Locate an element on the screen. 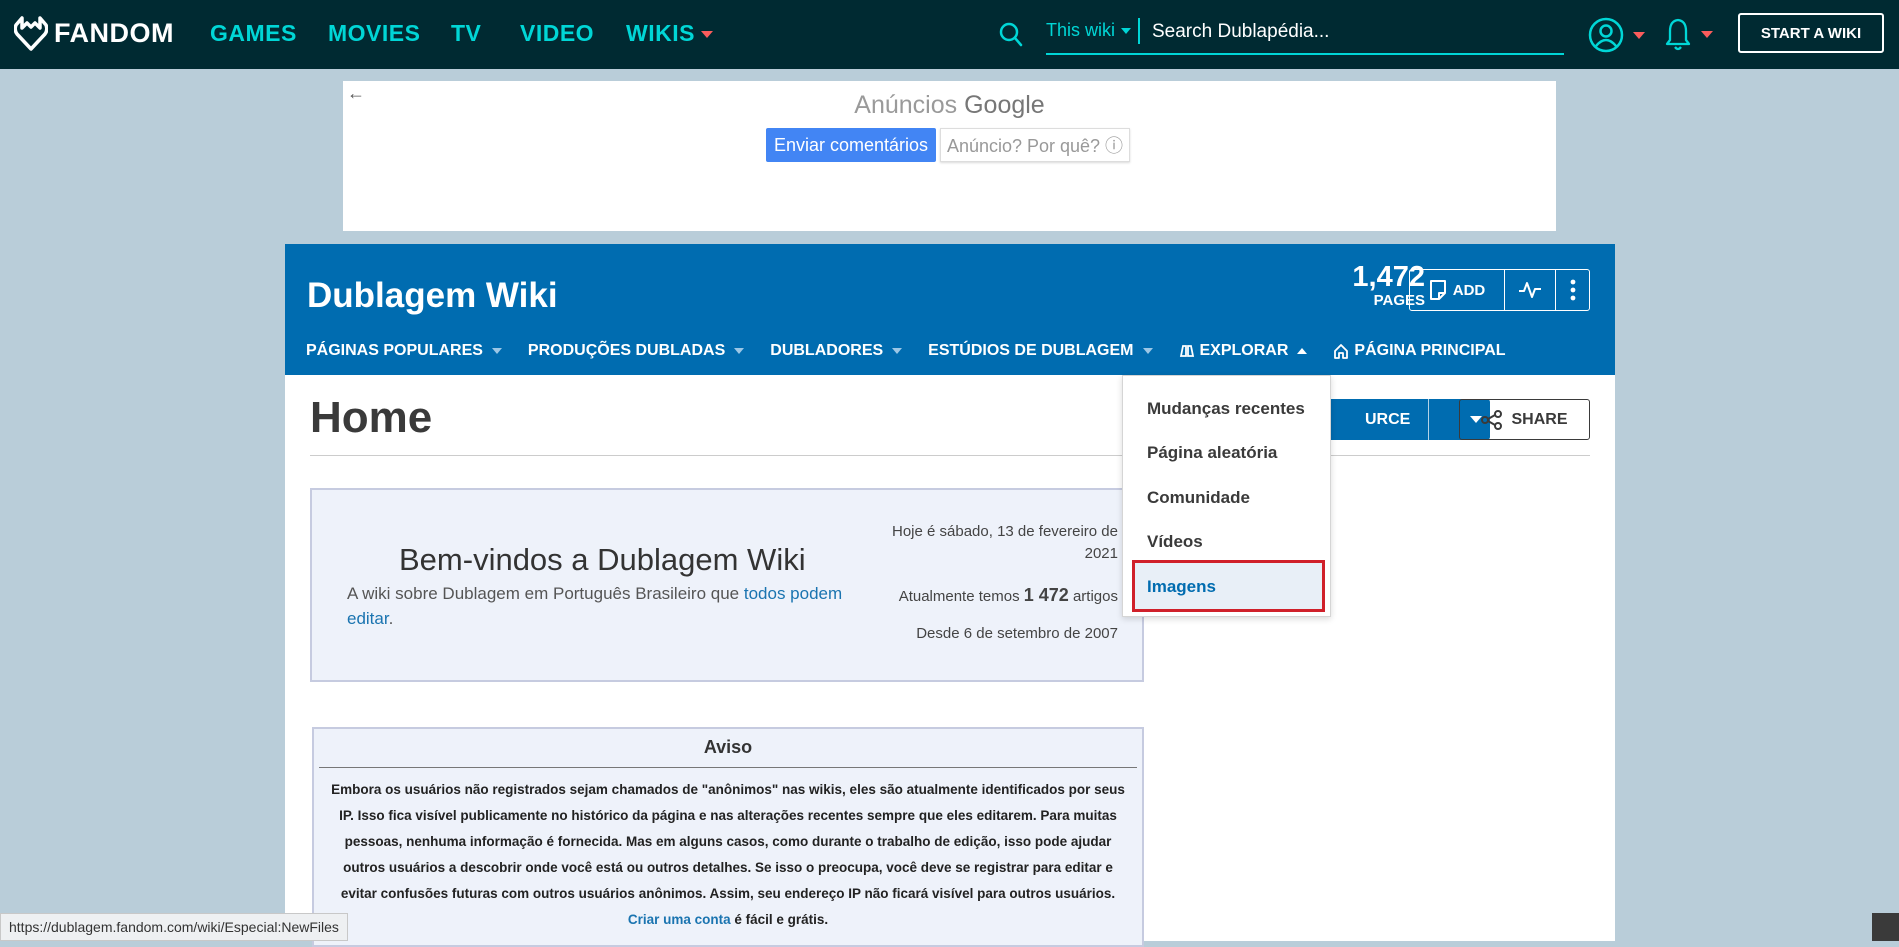 This screenshot has height=947, width=1899. activity-pulse-icon is located at coordinates (1530, 290).